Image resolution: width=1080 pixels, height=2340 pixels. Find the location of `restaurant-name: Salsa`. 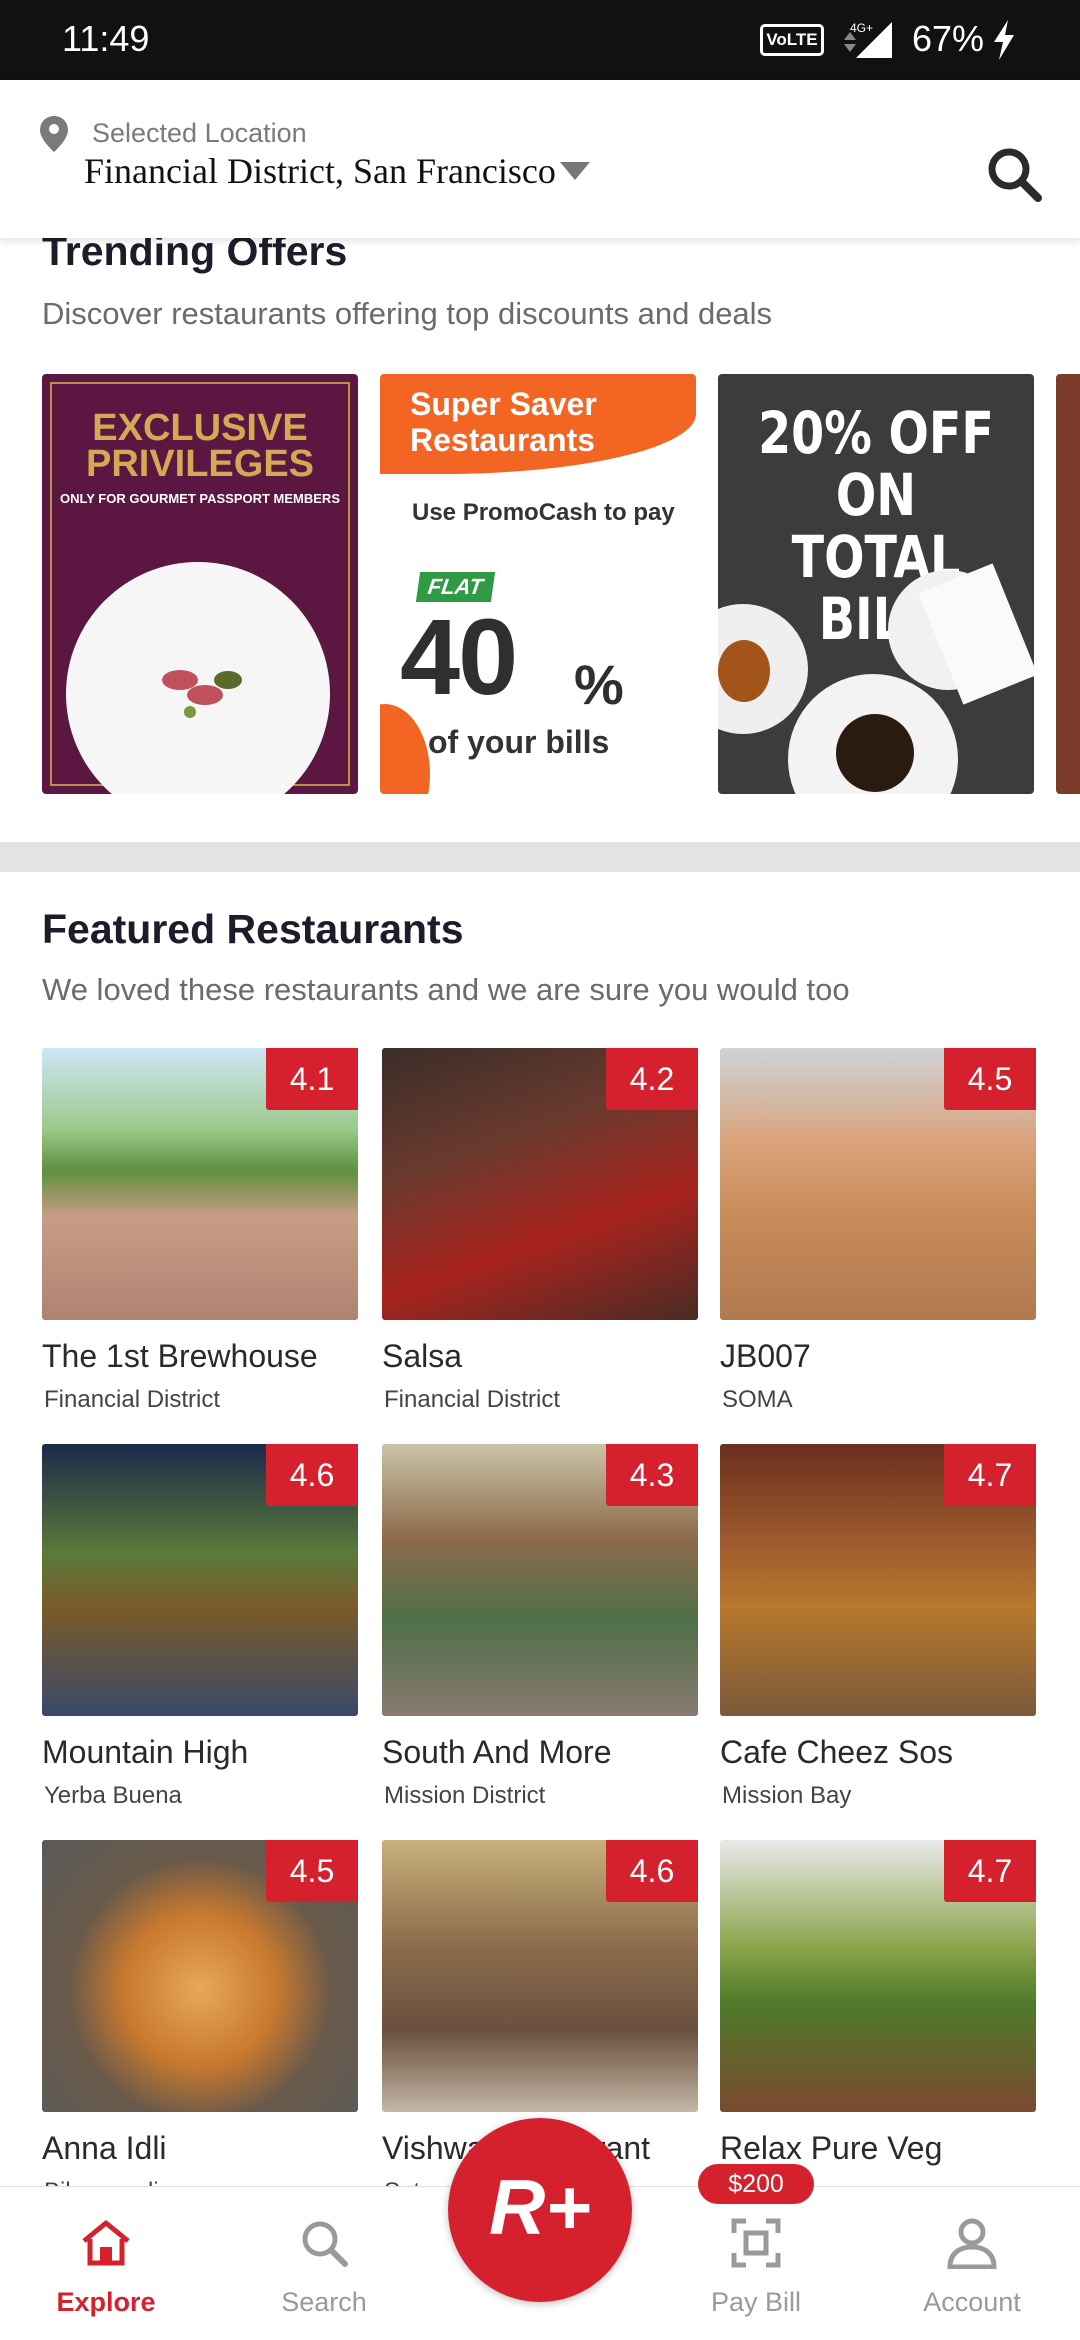

restaurant-name: Salsa is located at coordinates (422, 1356).